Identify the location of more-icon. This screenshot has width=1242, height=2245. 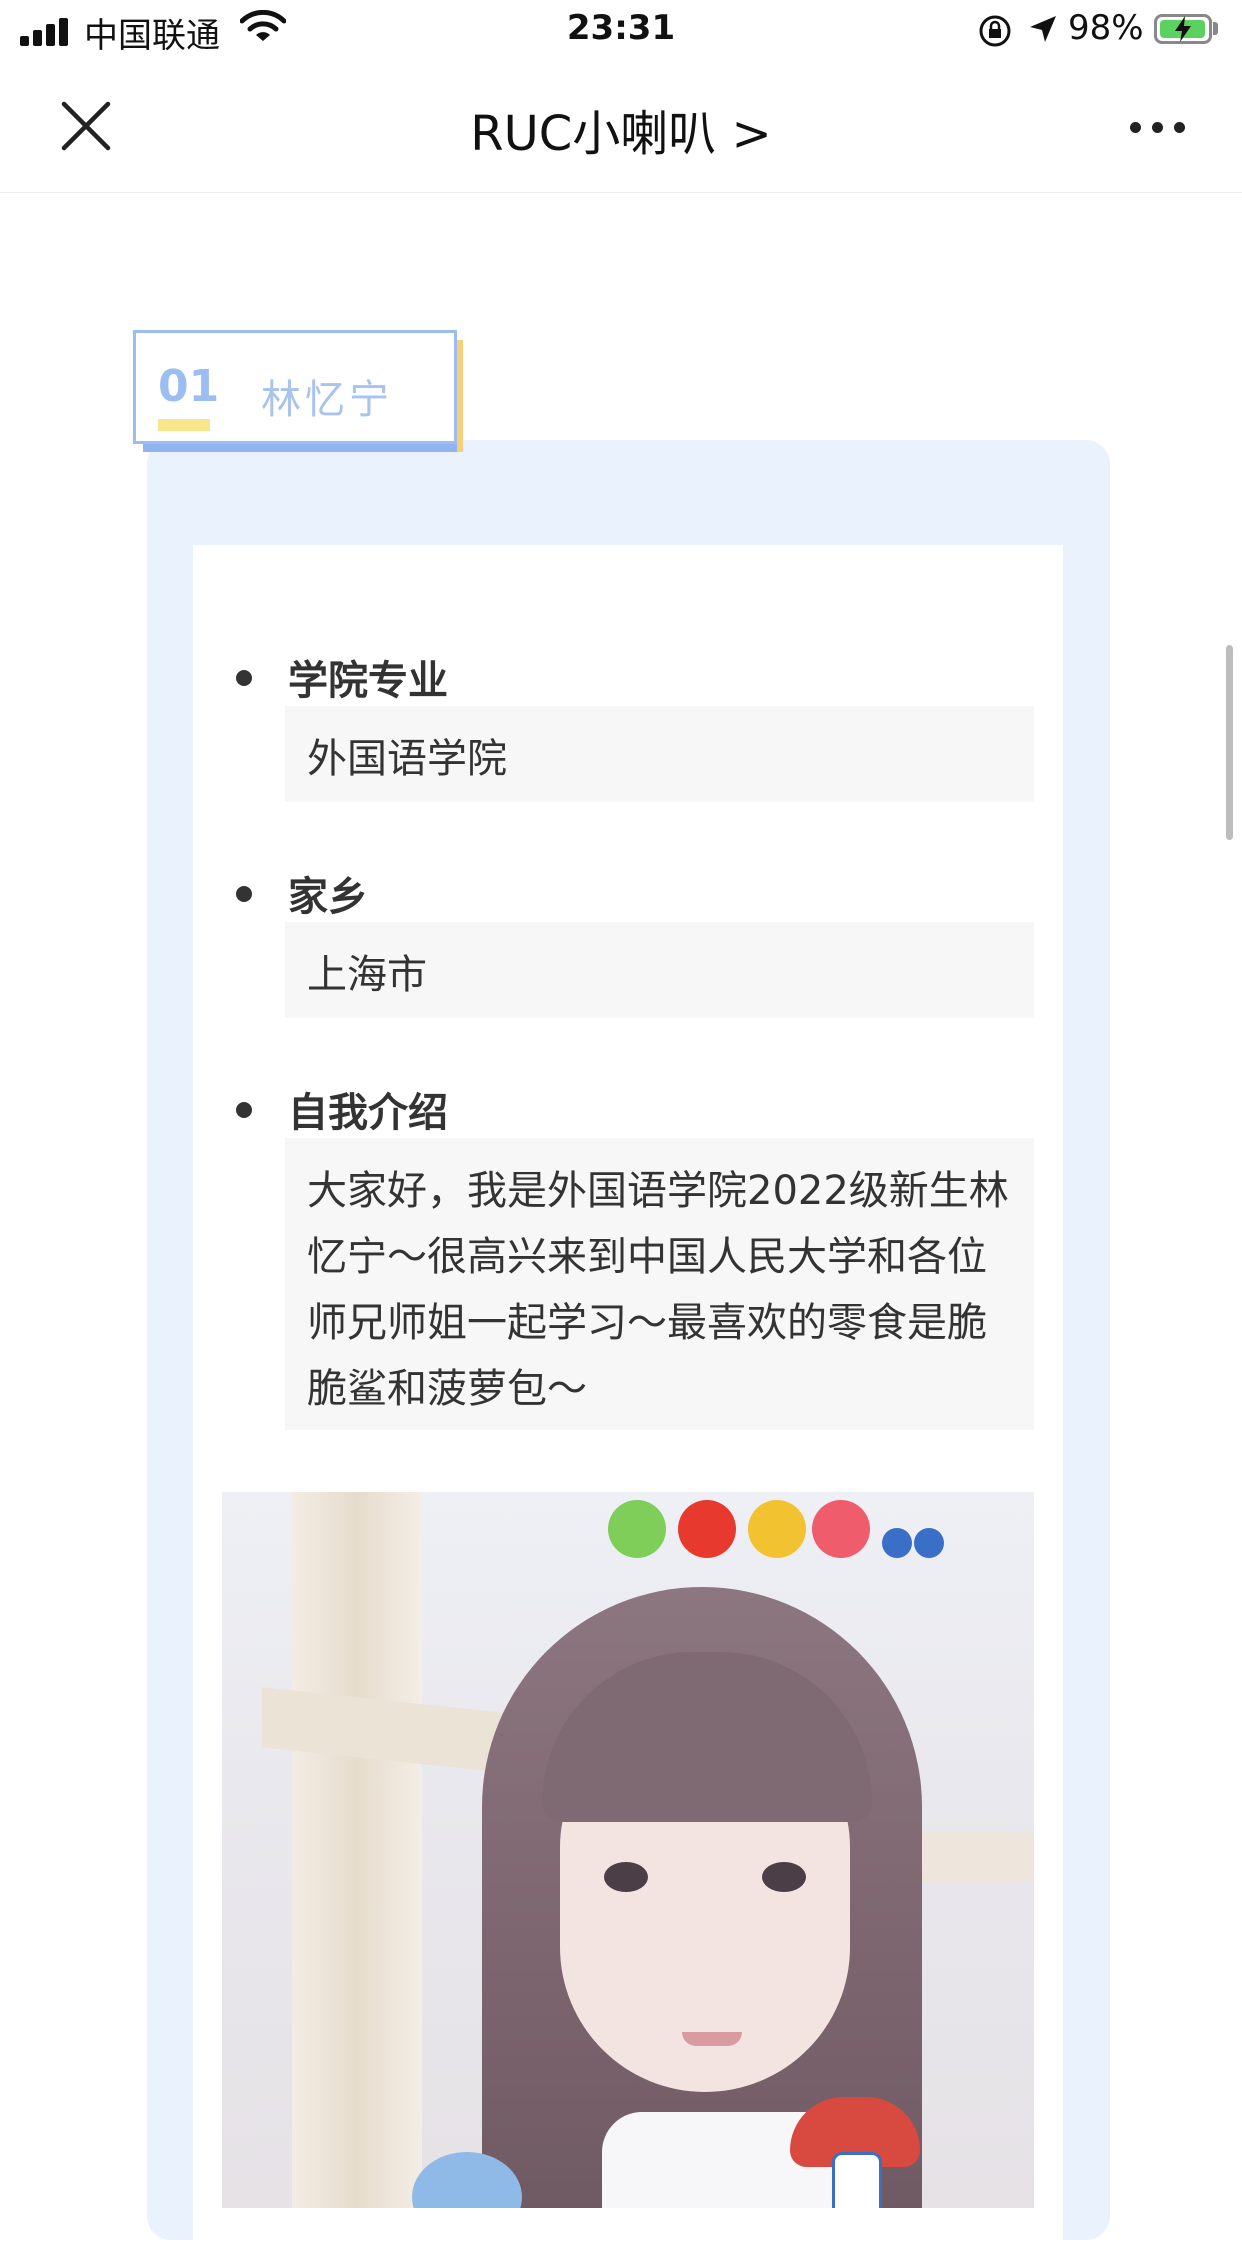
(1158, 127).